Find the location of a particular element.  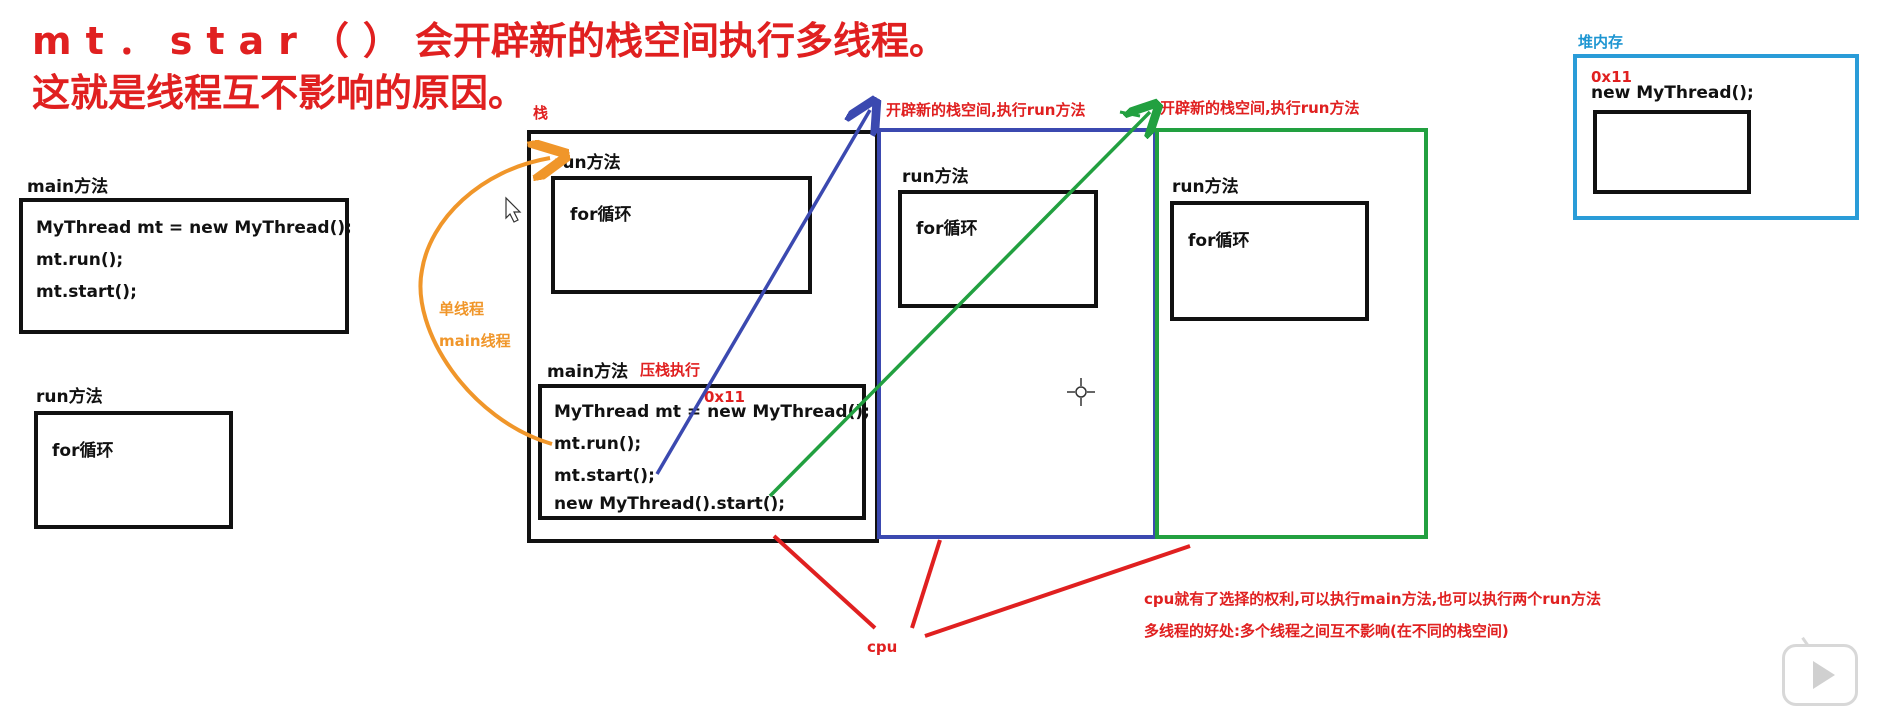

green-start-arrow is located at coordinates (959, 305).